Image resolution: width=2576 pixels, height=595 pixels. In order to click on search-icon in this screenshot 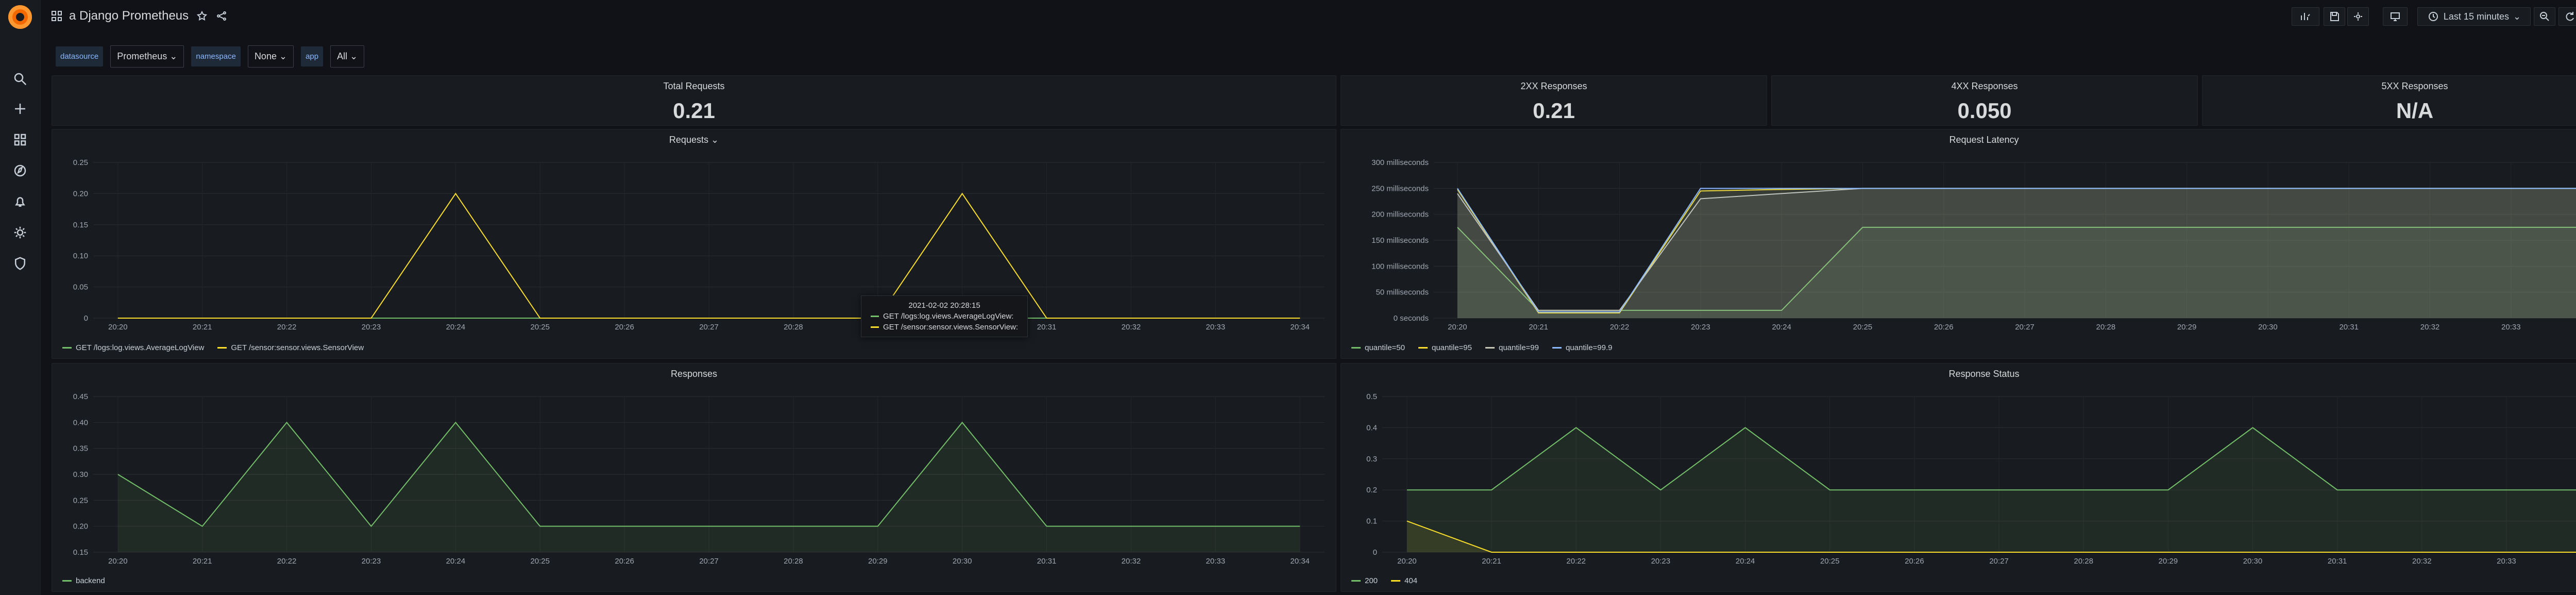, I will do `click(20, 79)`.